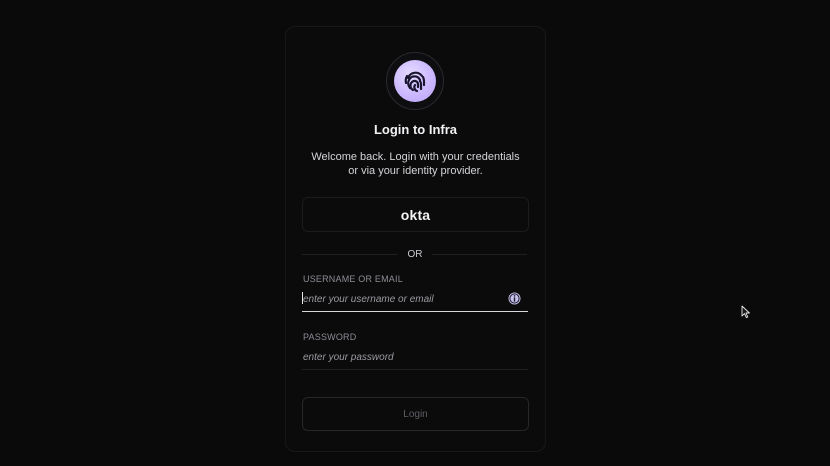 This screenshot has height=466, width=830. Describe the element at coordinates (415, 369) in the screenshot. I see `password-underline` at that location.